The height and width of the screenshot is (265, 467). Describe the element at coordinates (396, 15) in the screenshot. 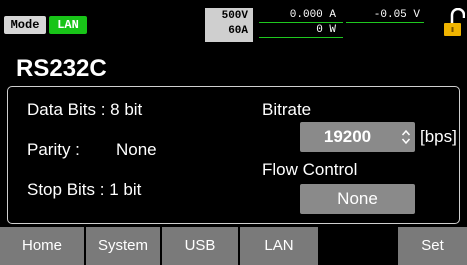

I see `measured-voltage: -0.05 V` at that location.